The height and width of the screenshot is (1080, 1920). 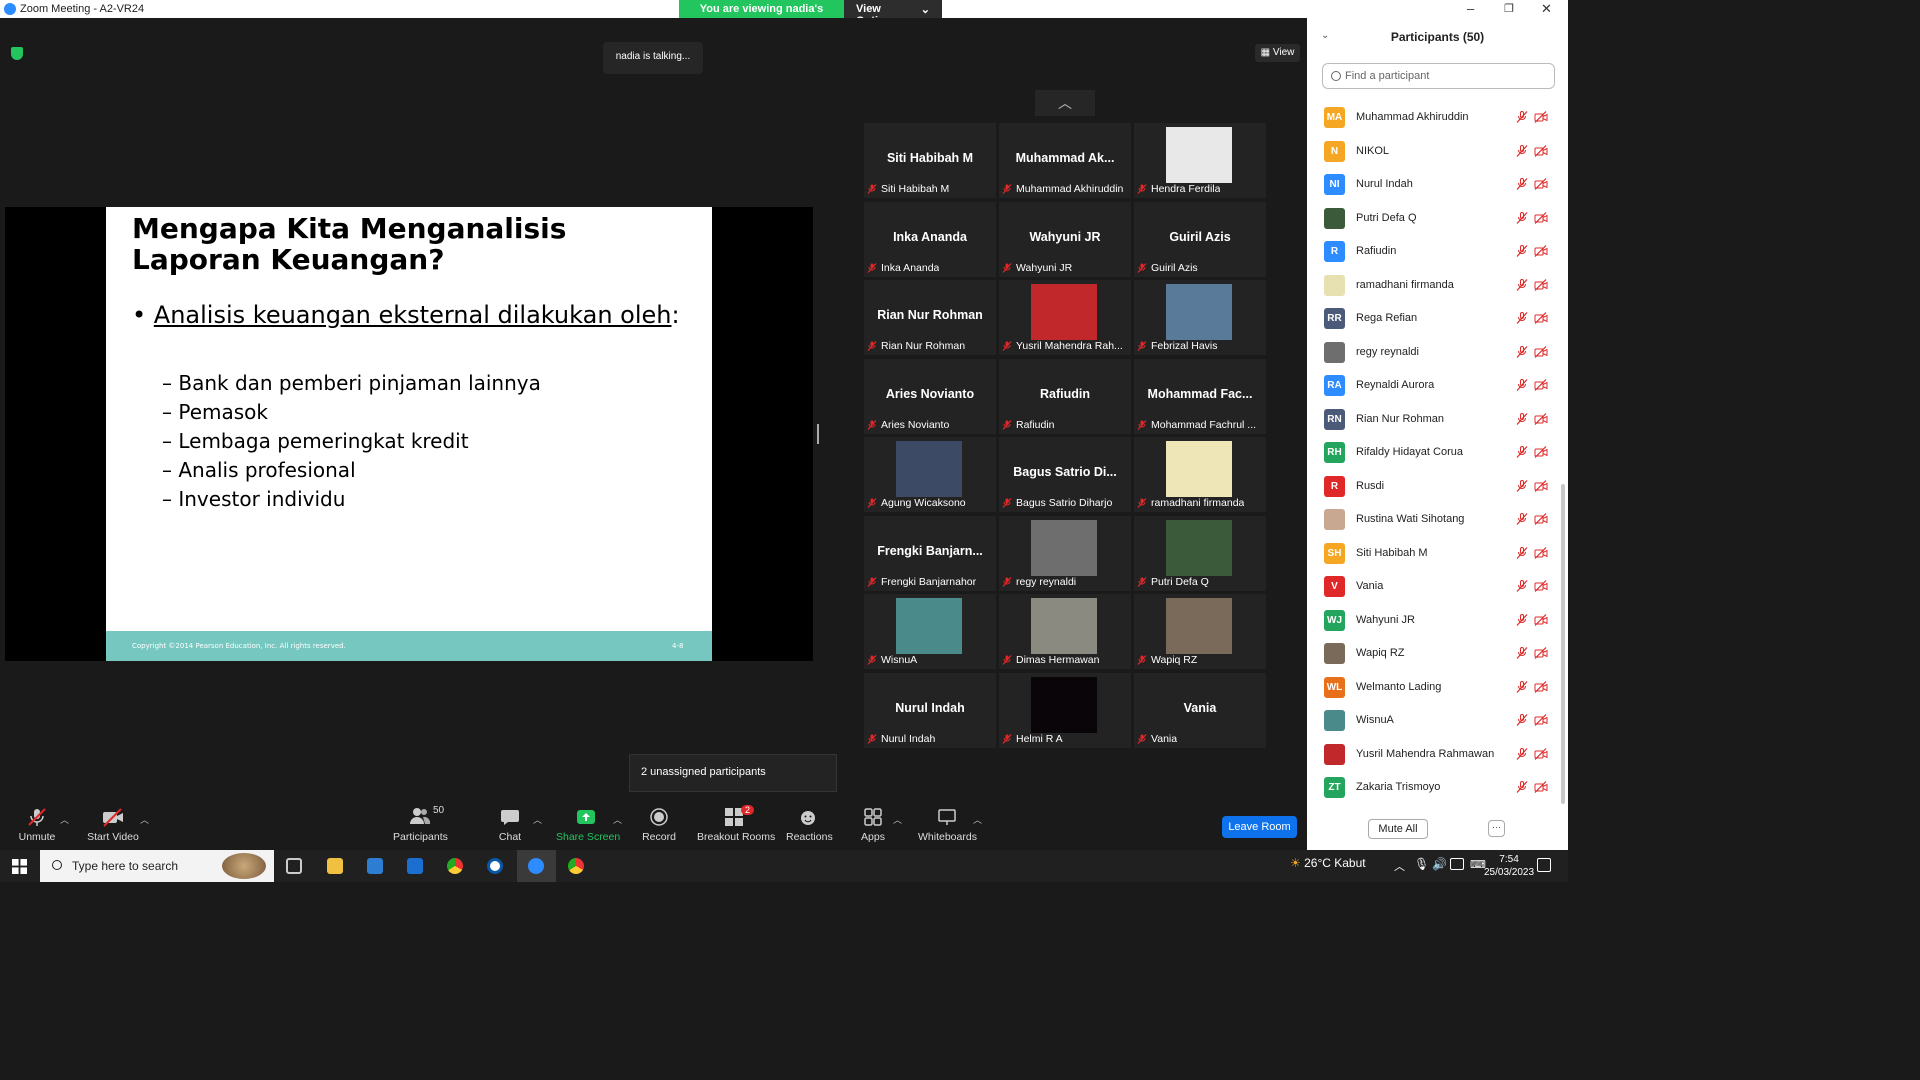 I want to click on participant-row: R Rafiudin, so click(x=1432, y=252).